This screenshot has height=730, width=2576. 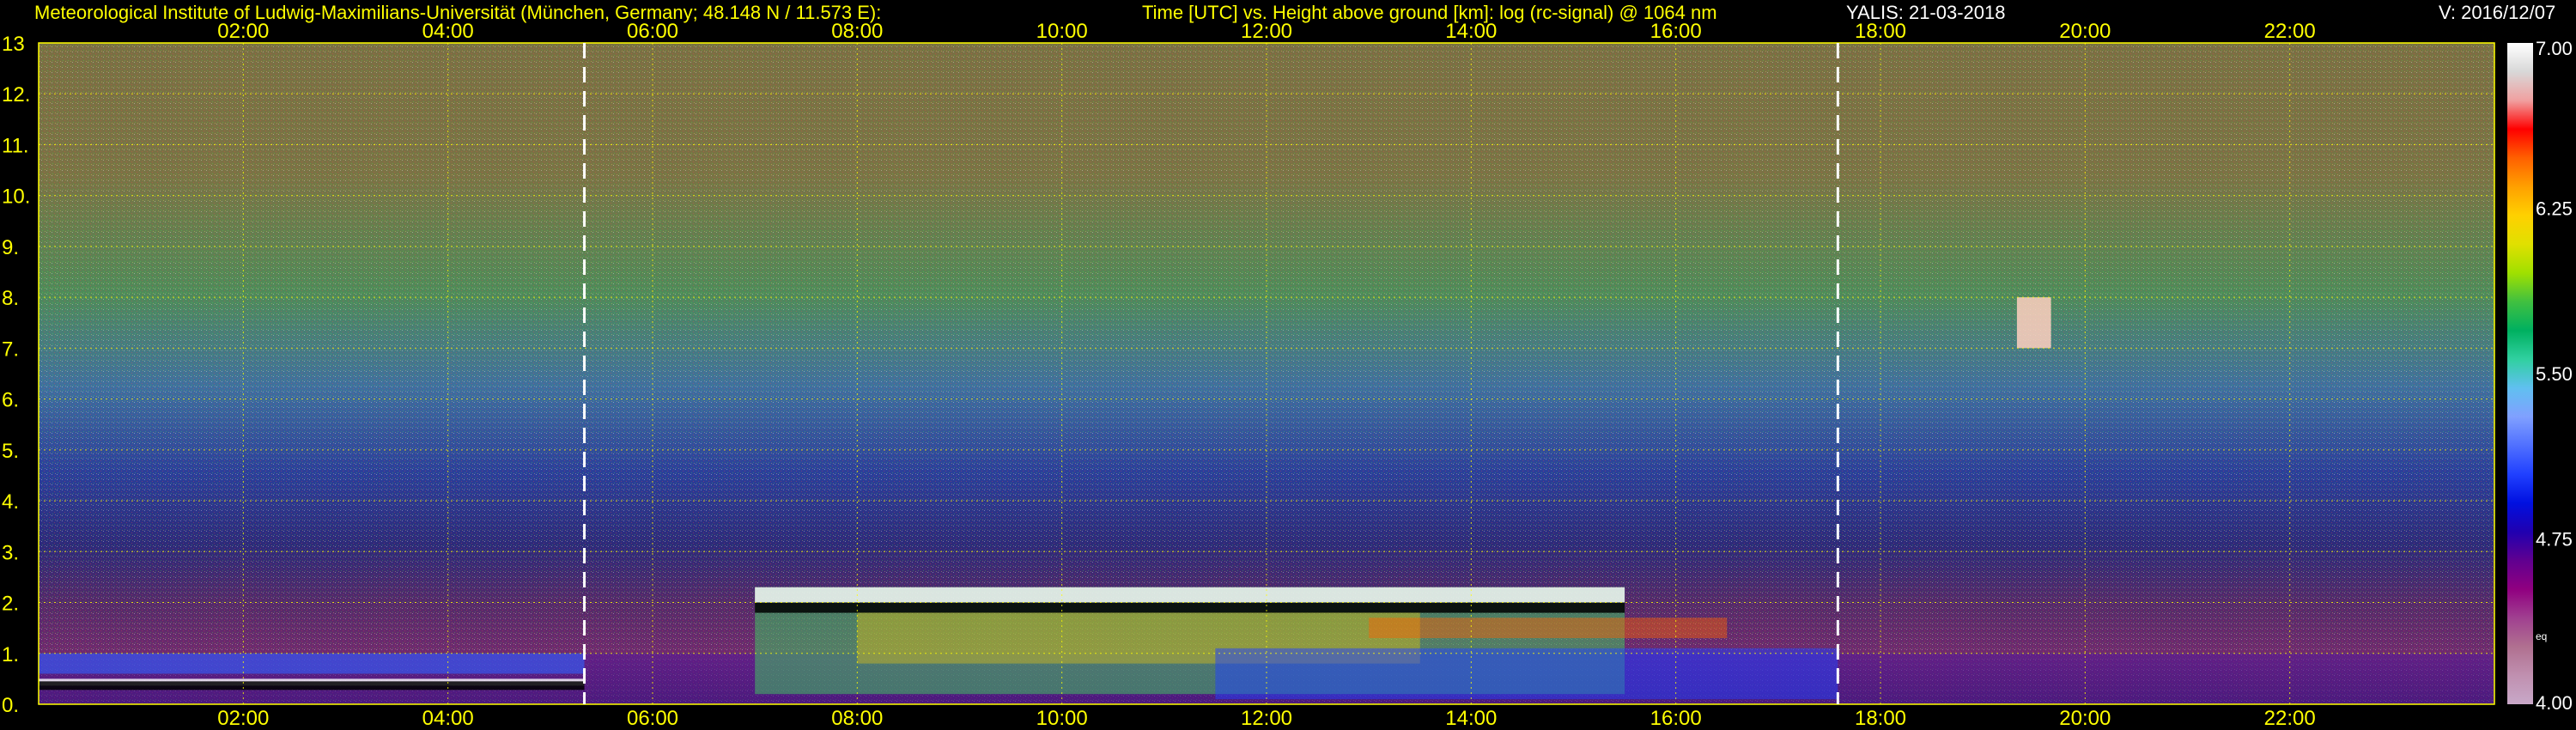 I want to click on cloud-base-black, so click(x=1190, y=607).